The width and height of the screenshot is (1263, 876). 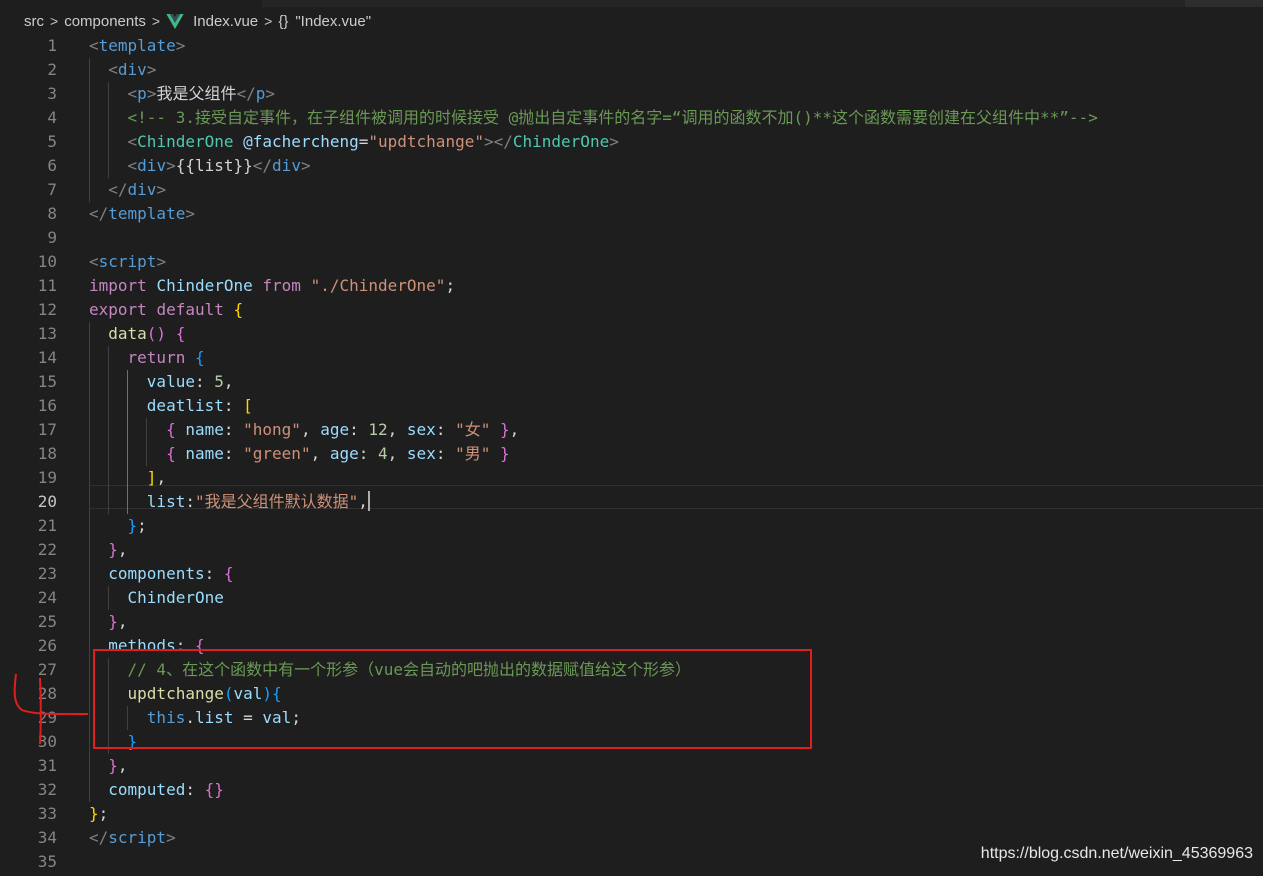 What do you see at coordinates (131, 3) in the screenshot?
I see `active-tab` at bounding box center [131, 3].